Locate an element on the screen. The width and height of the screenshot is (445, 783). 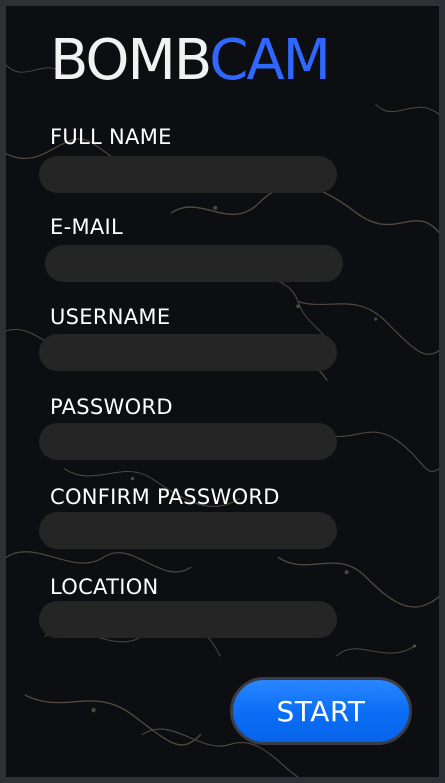
start-button: START is located at coordinates (321, 711).